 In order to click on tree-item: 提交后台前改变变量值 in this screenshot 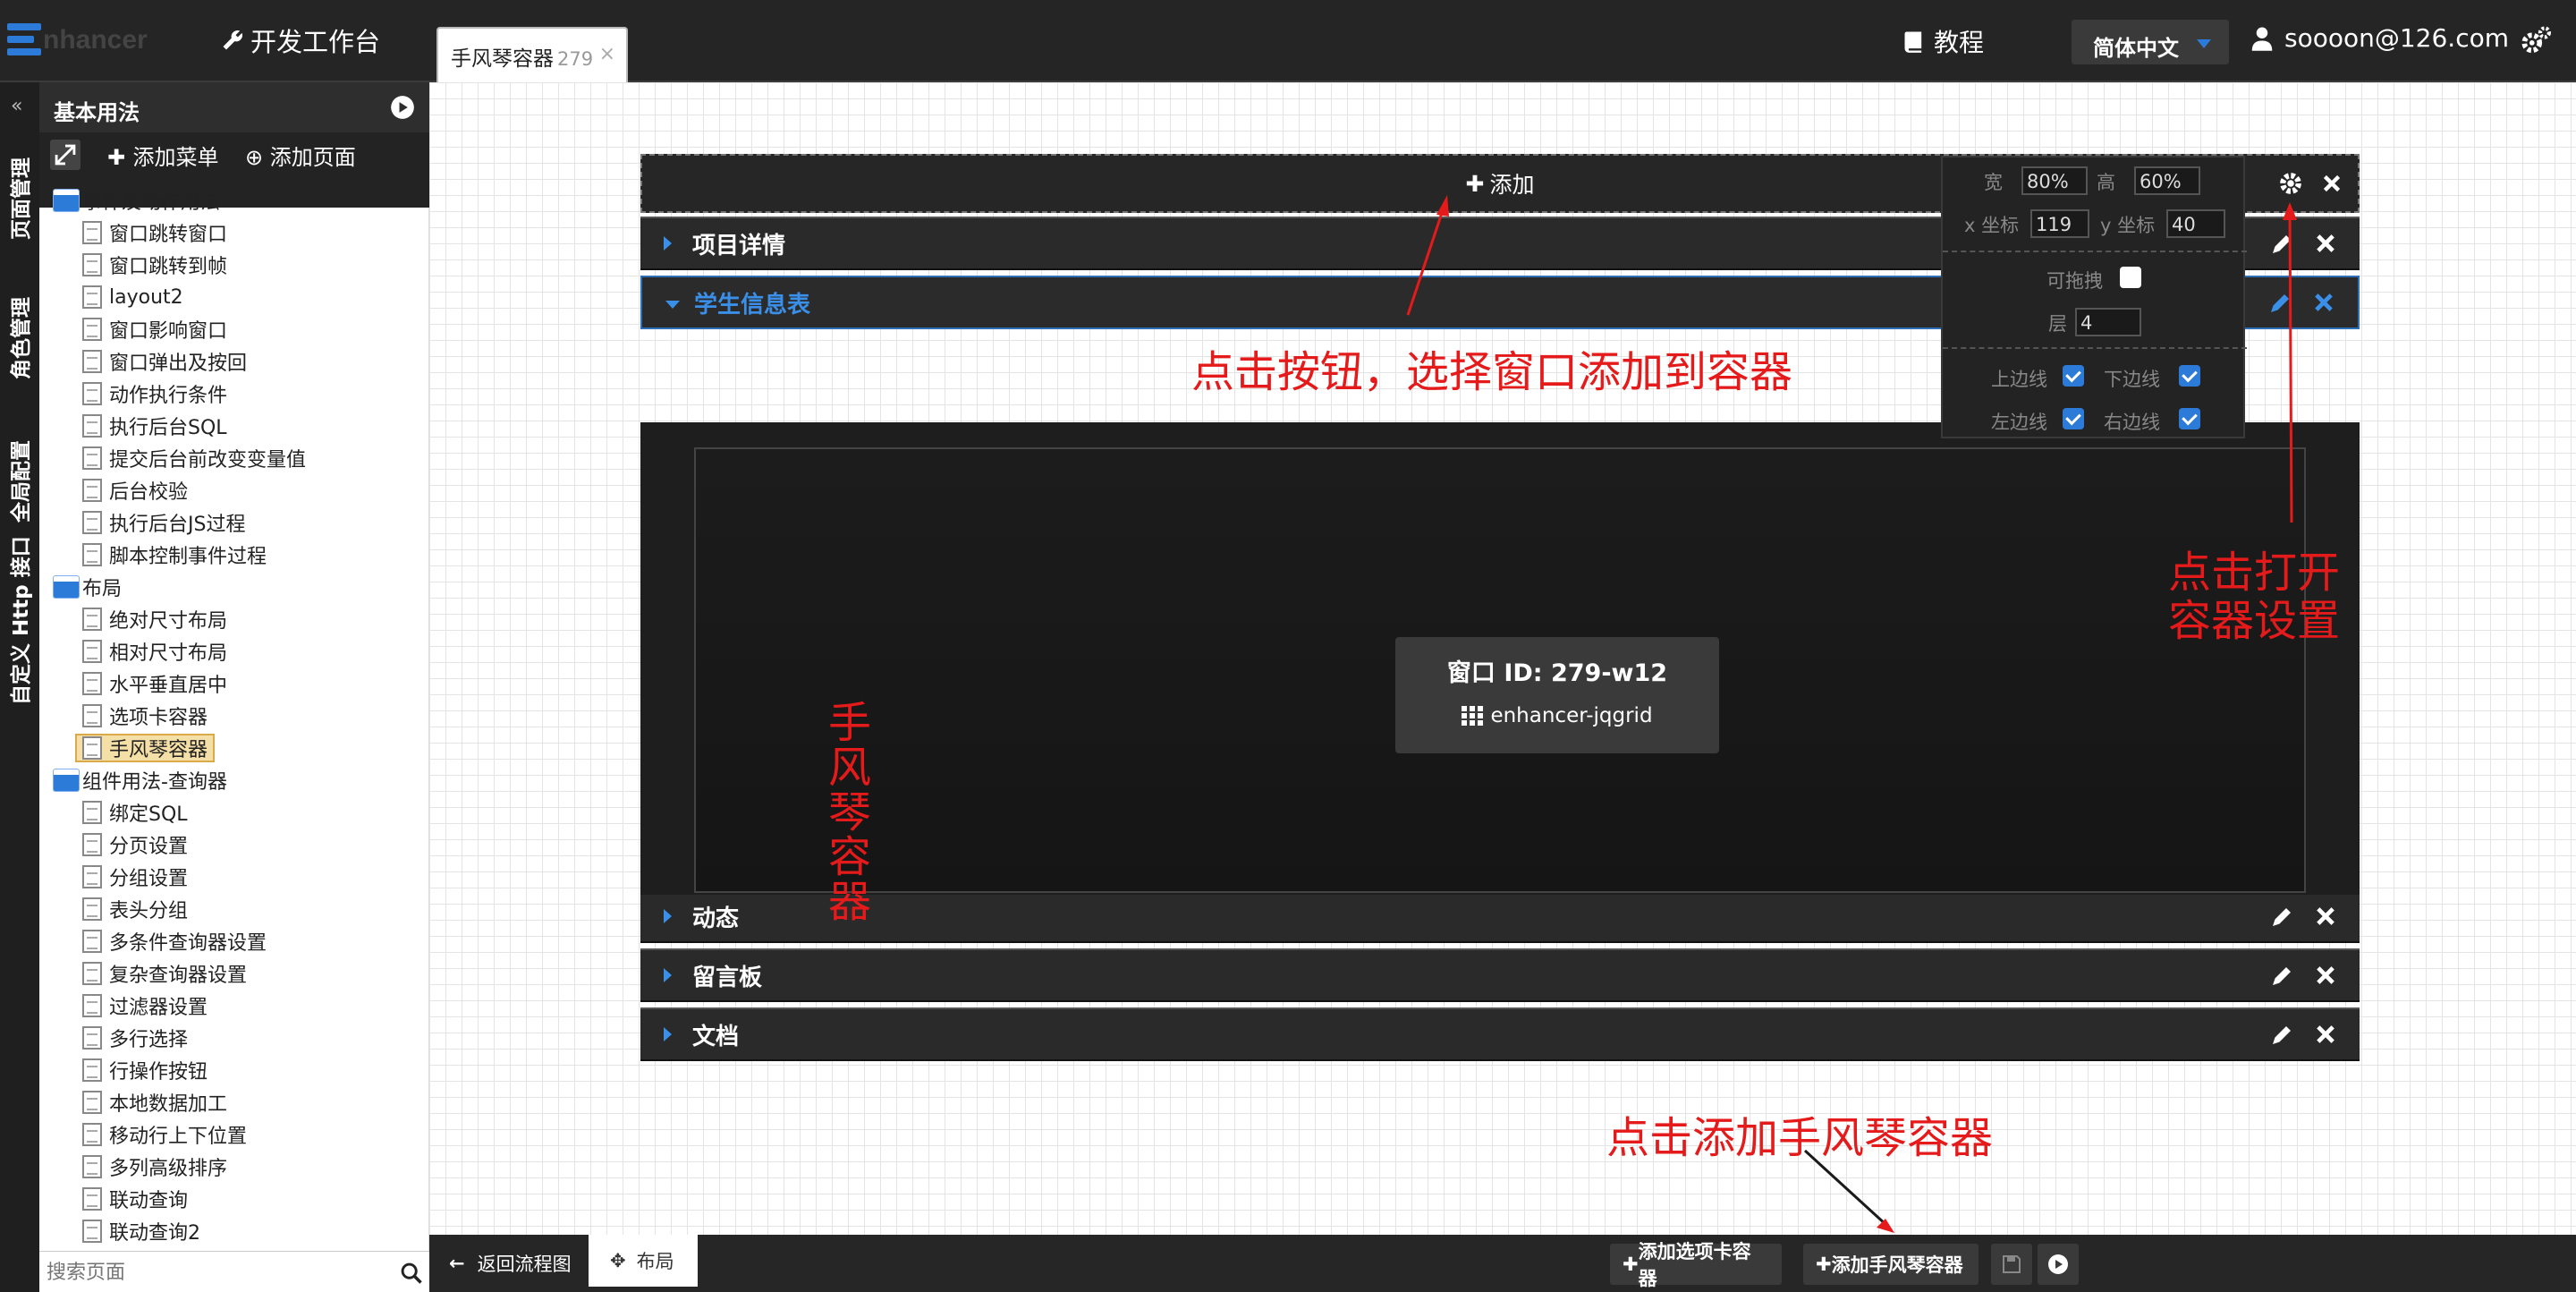, I will do `click(194, 458)`.